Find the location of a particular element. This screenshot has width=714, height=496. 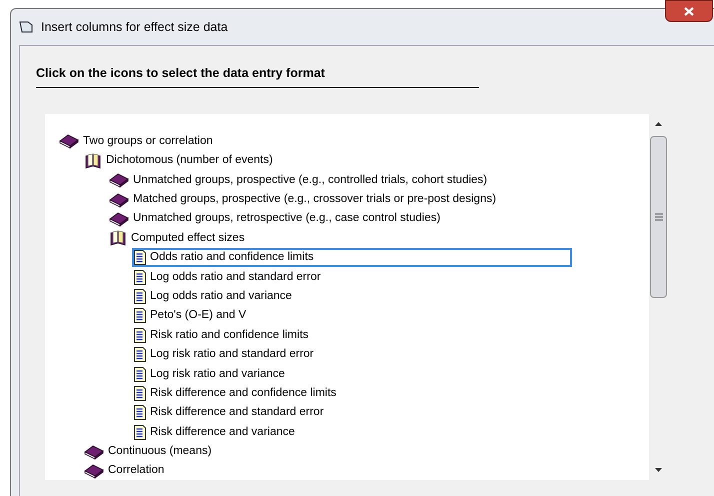

window-title: Insert columns for effect size data is located at coordinates (134, 27).